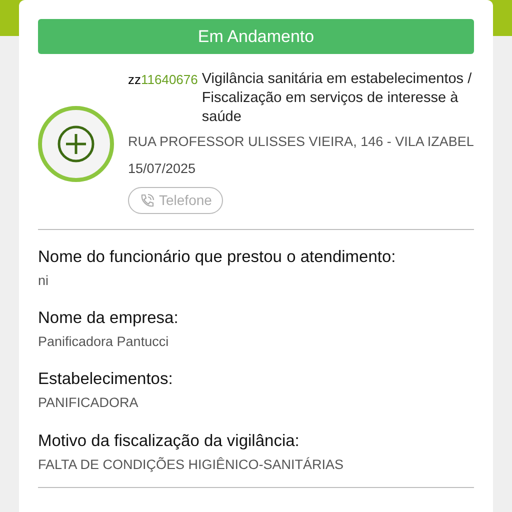 Image resolution: width=512 pixels, height=512 pixels. What do you see at coordinates (44, 281) in the screenshot?
I see `field-value: ni` at bounding box center [44, 281].